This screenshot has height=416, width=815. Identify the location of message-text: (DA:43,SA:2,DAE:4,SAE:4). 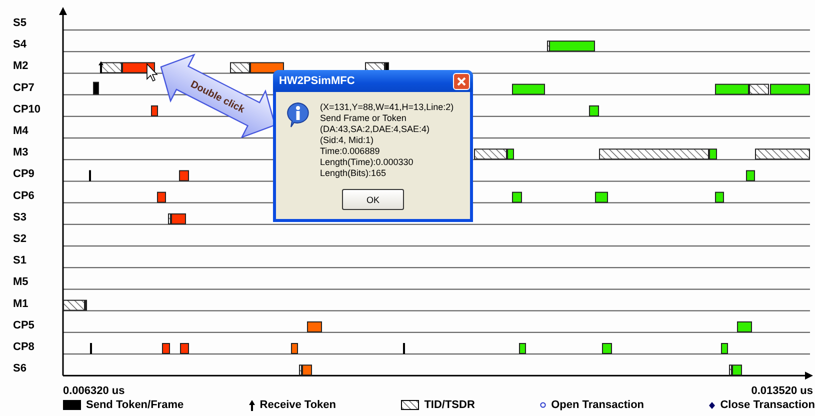
(375, 129).